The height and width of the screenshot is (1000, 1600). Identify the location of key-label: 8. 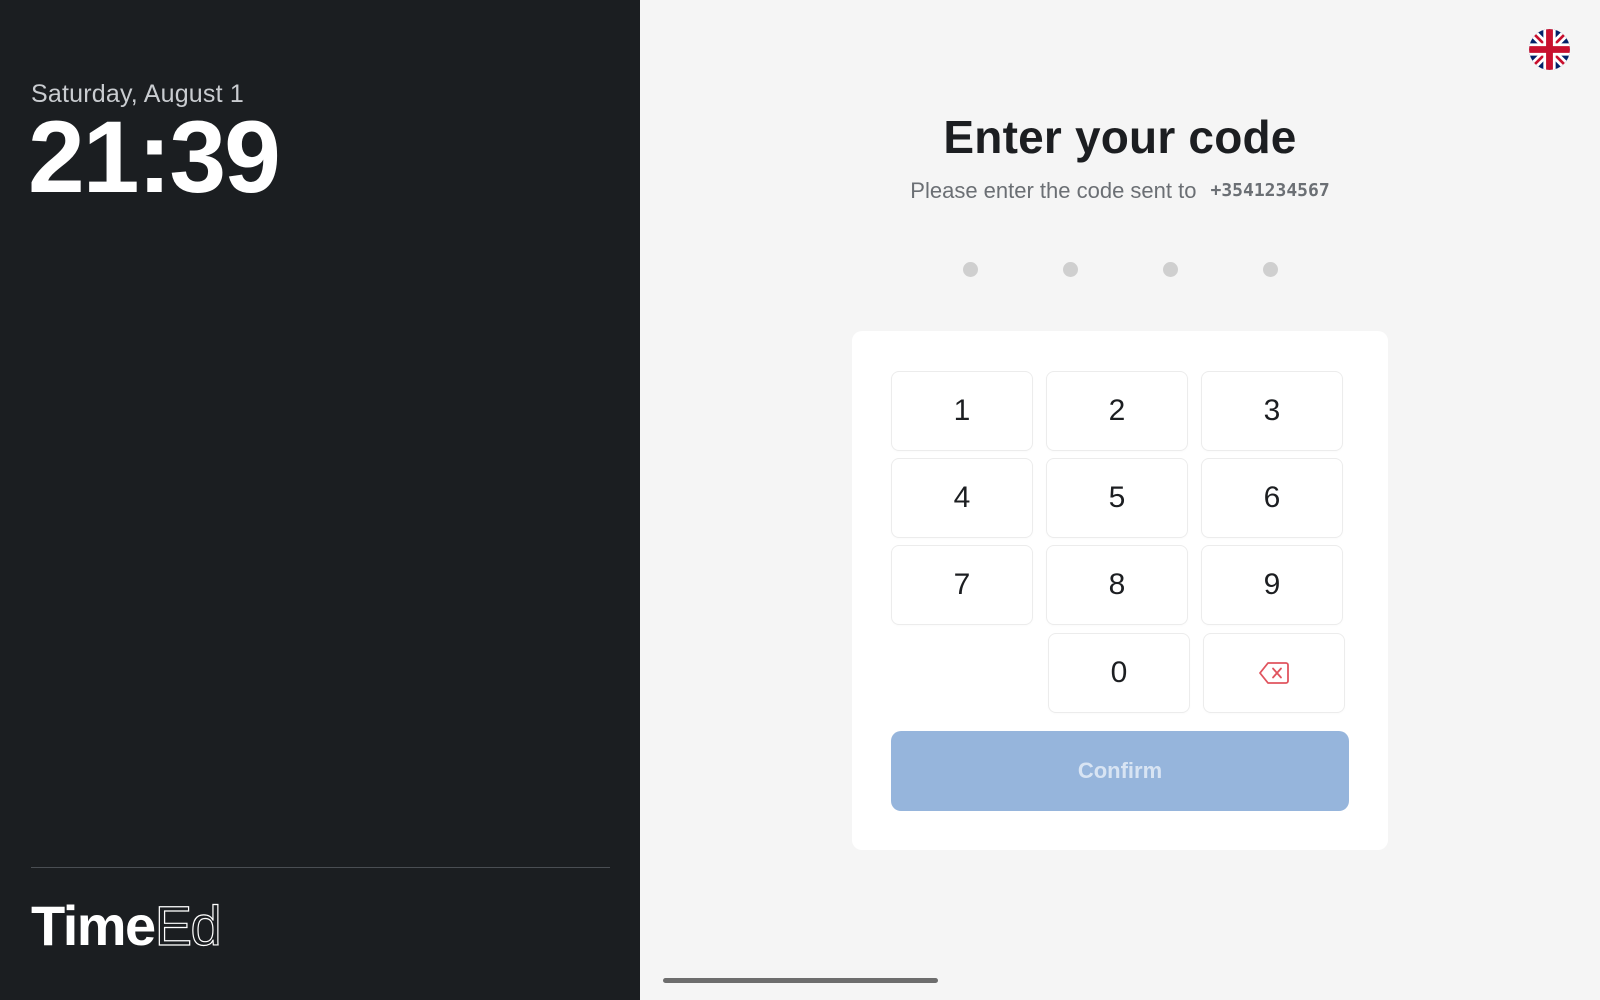
(1117, 584).